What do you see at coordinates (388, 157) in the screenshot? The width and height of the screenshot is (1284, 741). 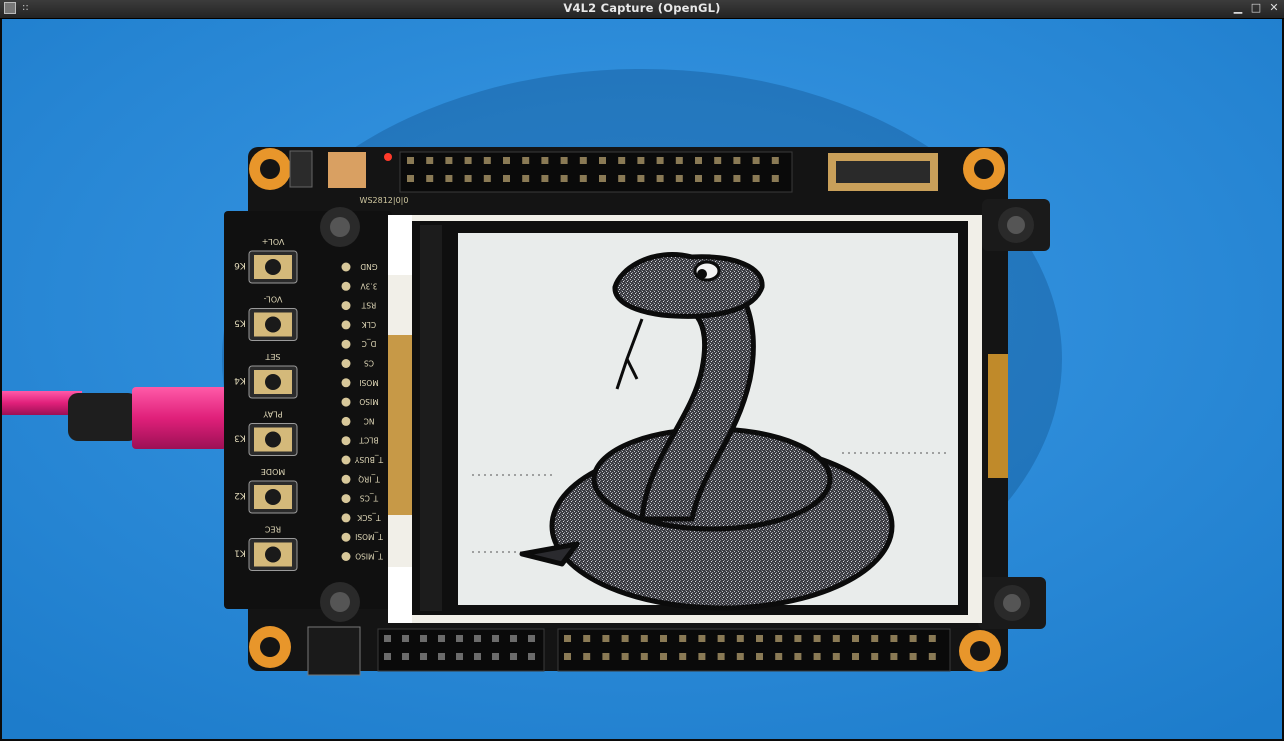 I see `red-led` at bounding box center [388, 157].